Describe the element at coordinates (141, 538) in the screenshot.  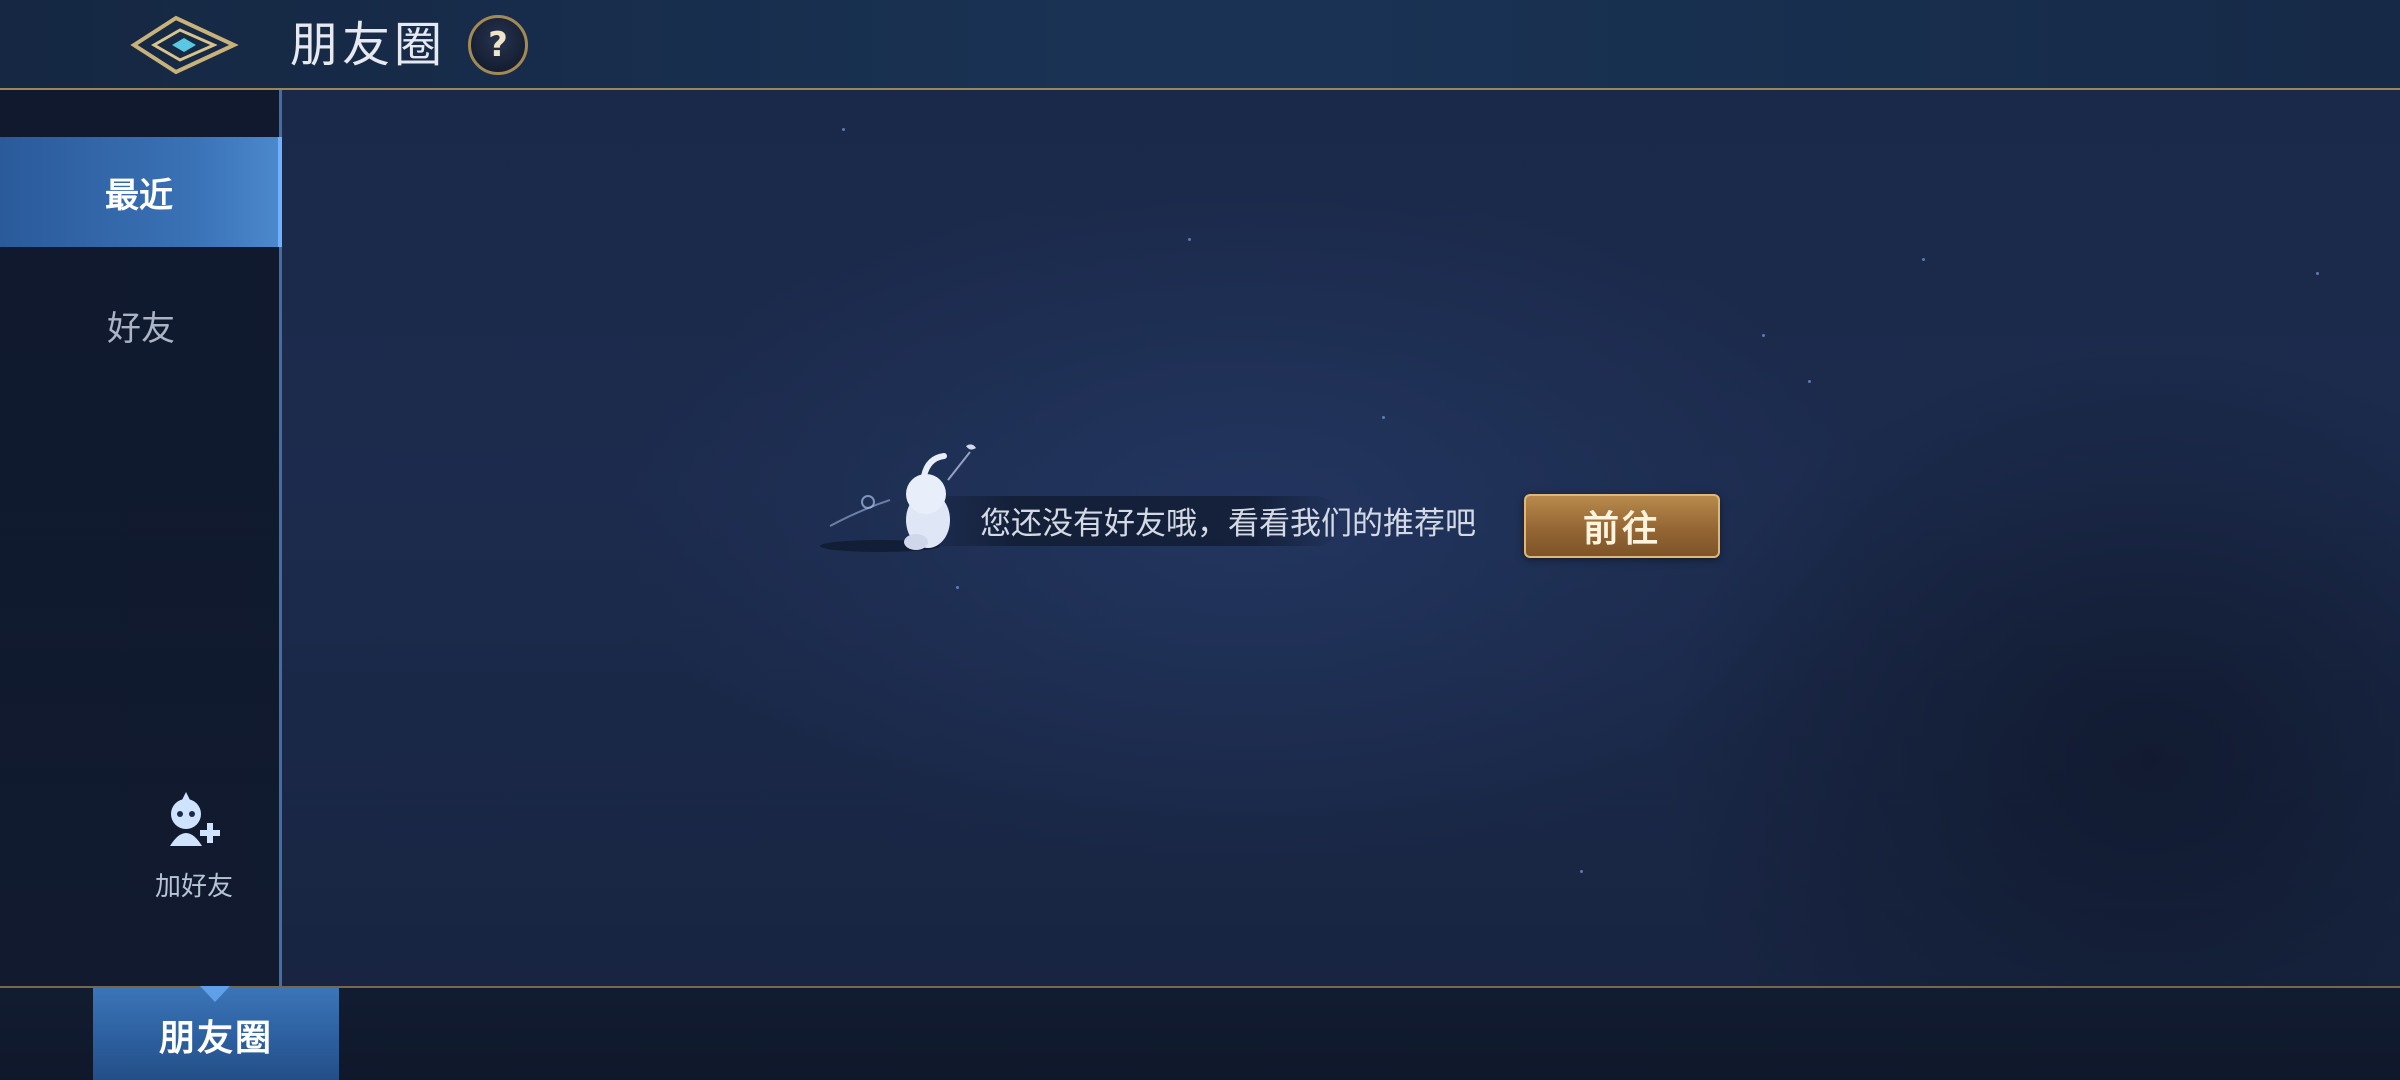
I see `sidebar: 最近 好友 加好友` at that location.